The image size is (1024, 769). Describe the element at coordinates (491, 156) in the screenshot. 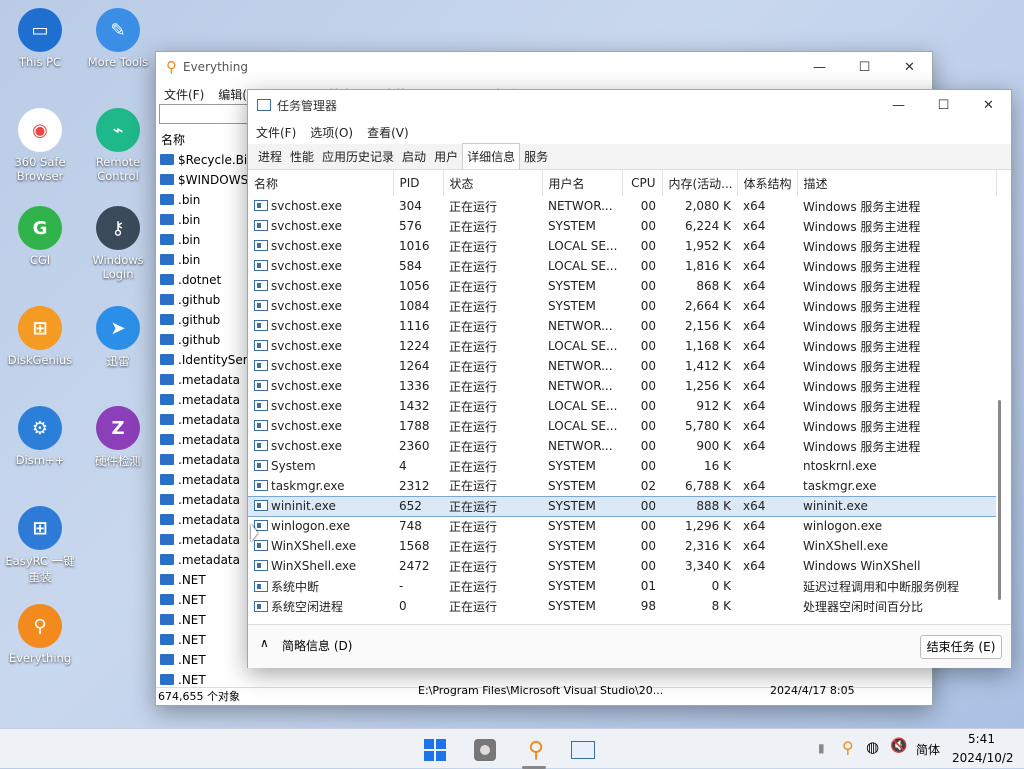

I see `tab: 详细信息` at that location.